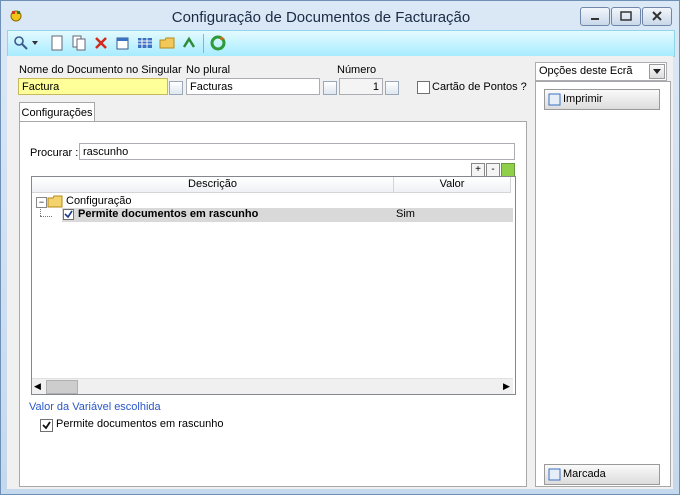  I want to click on maximize-button, so click(626, 16).